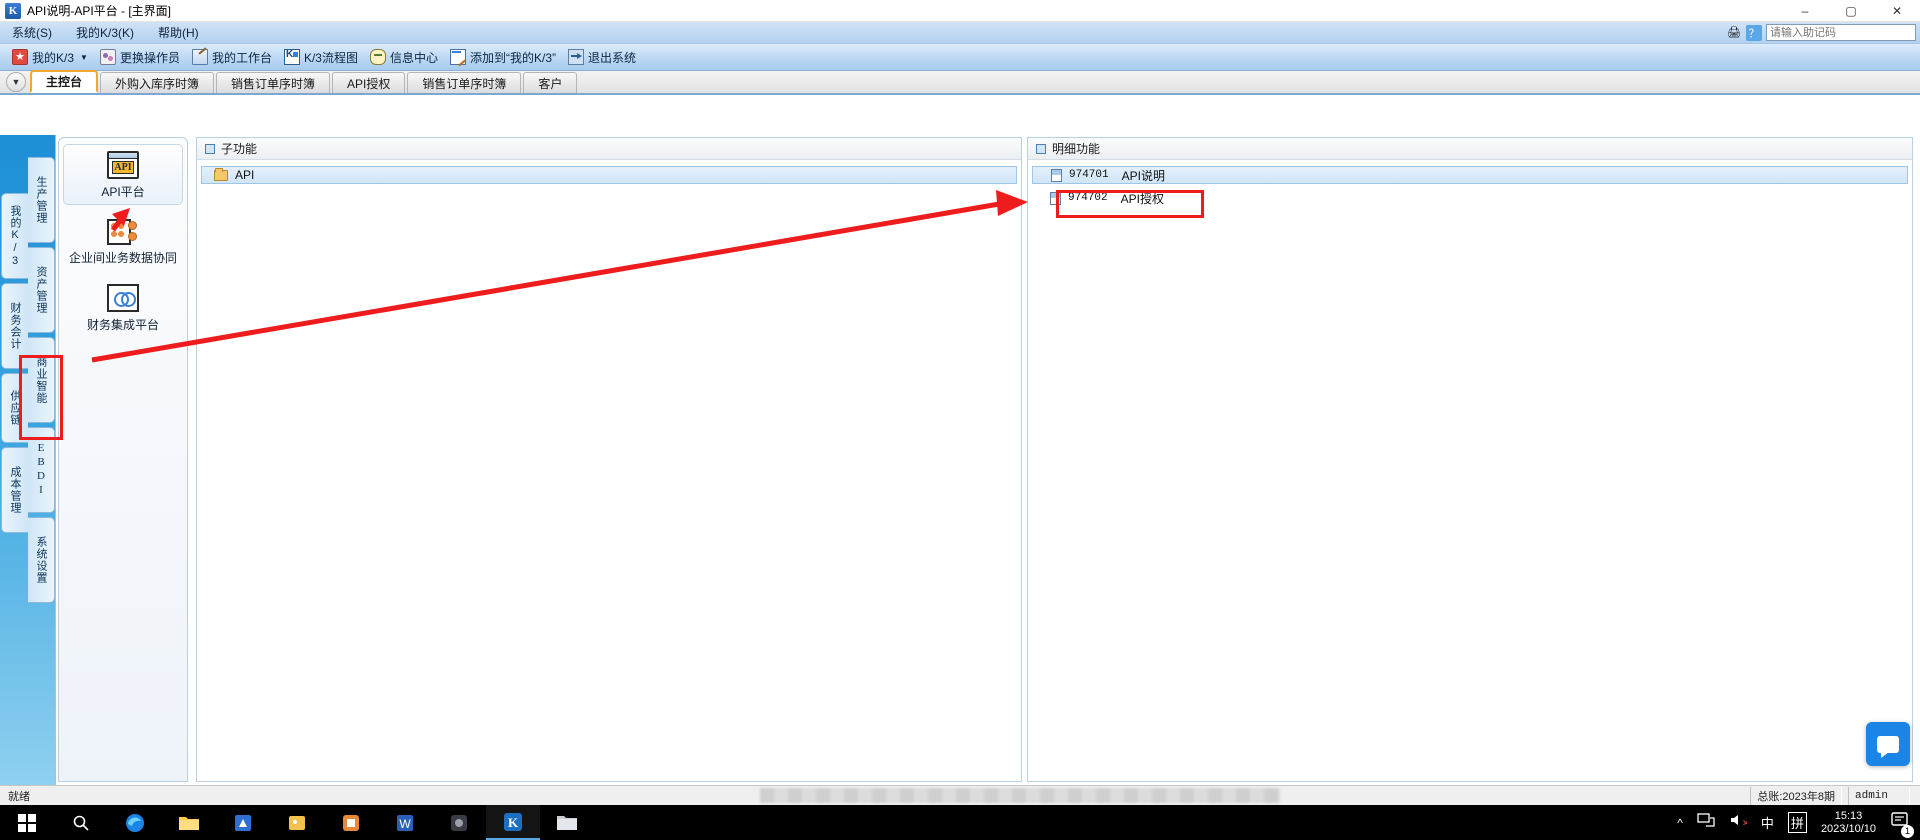  What do you see at coordinates (140, 57) in the screenshot?
I see `toolbar-switch-user: 更换操作员` at bounding box center [140, 57].